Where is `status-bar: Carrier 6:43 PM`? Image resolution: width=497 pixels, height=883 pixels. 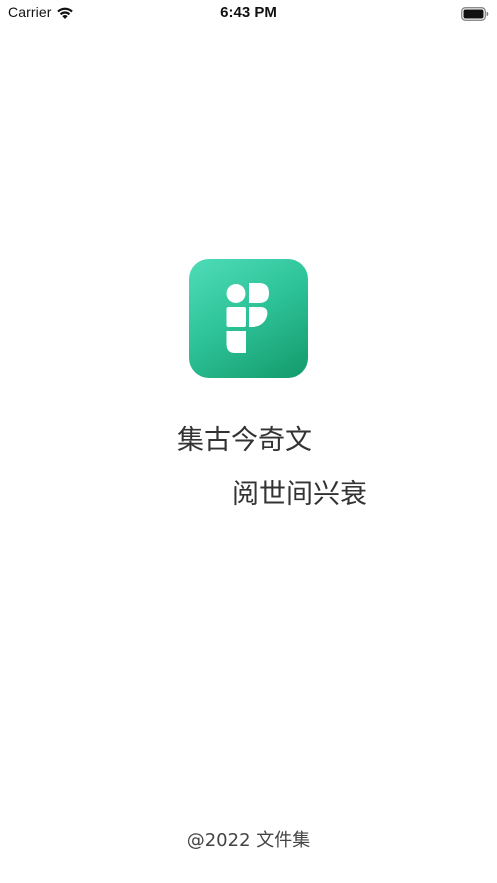
status-bar: Carrier 6:43 PM is located at coordinates (248, 13).